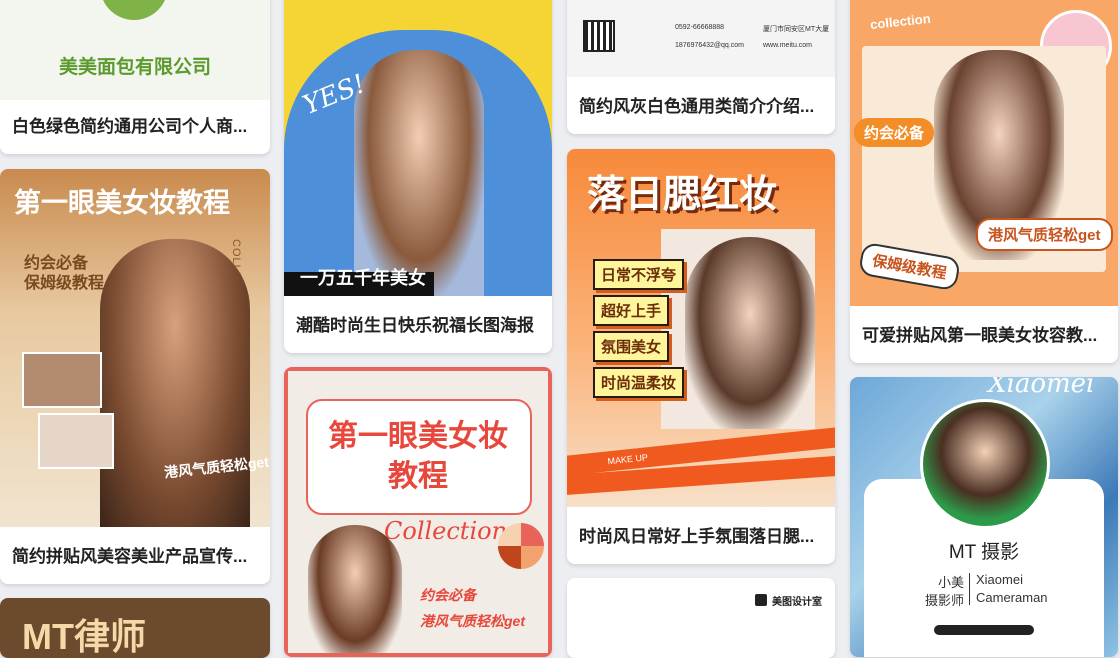 This screenshot has width=1120, height=658. I want to click on template-card: YES! 一万五千年美女 潮酷时尚生日快乐祝福长图海报, so click(418, 176).